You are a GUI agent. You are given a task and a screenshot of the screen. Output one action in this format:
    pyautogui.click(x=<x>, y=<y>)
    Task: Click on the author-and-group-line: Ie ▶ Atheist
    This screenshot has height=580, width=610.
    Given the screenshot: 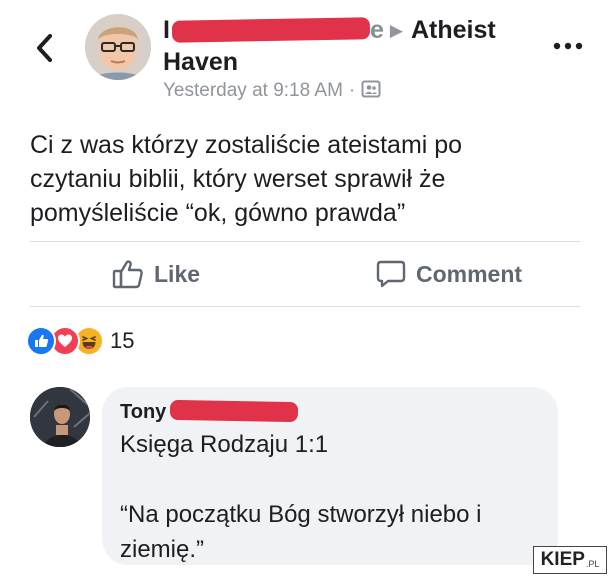 What is the action you would take?
    pyautogui.click(x=329, y=30)
    